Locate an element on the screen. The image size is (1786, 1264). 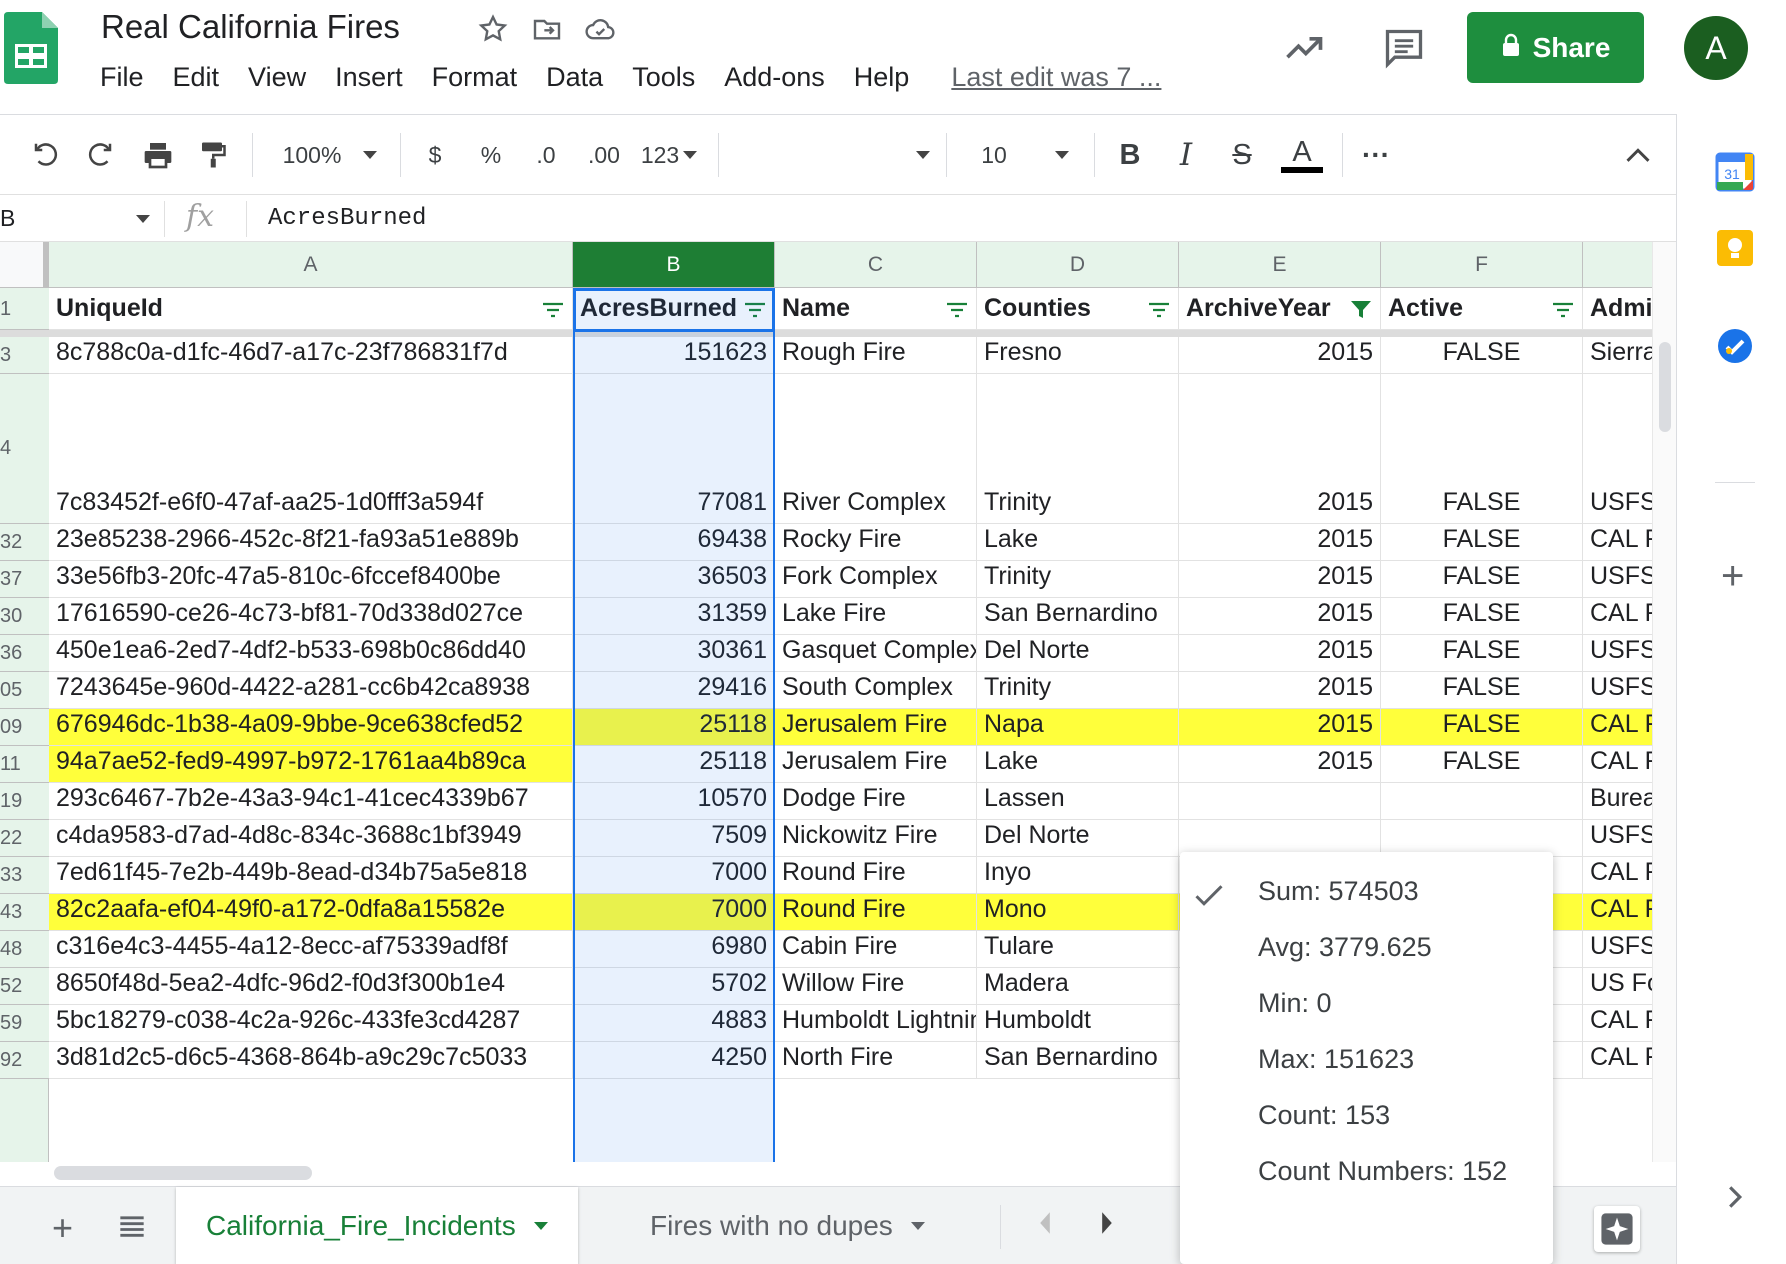
row-number: 33 is located at coordinates (24, 875).